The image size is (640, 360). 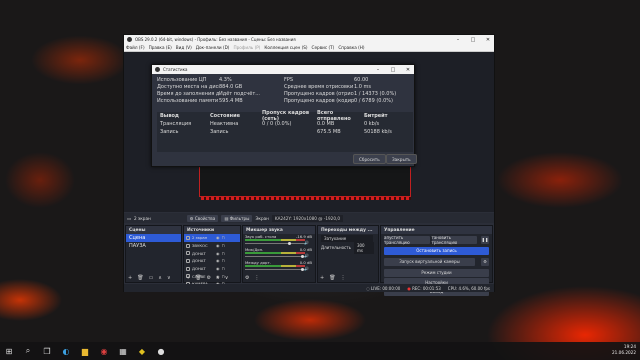 What do you see at coordinates (429, 261) in the screenshot?
I see `virtual-camera-button: Запуск виртуальной камеры` at bounding box center [429, 261].